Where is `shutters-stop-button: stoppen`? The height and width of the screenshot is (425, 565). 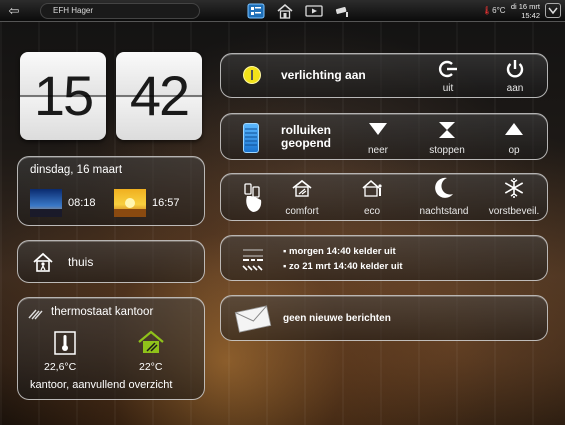 shutters-stop-button: stoppen is located at coordinates (447, 150).